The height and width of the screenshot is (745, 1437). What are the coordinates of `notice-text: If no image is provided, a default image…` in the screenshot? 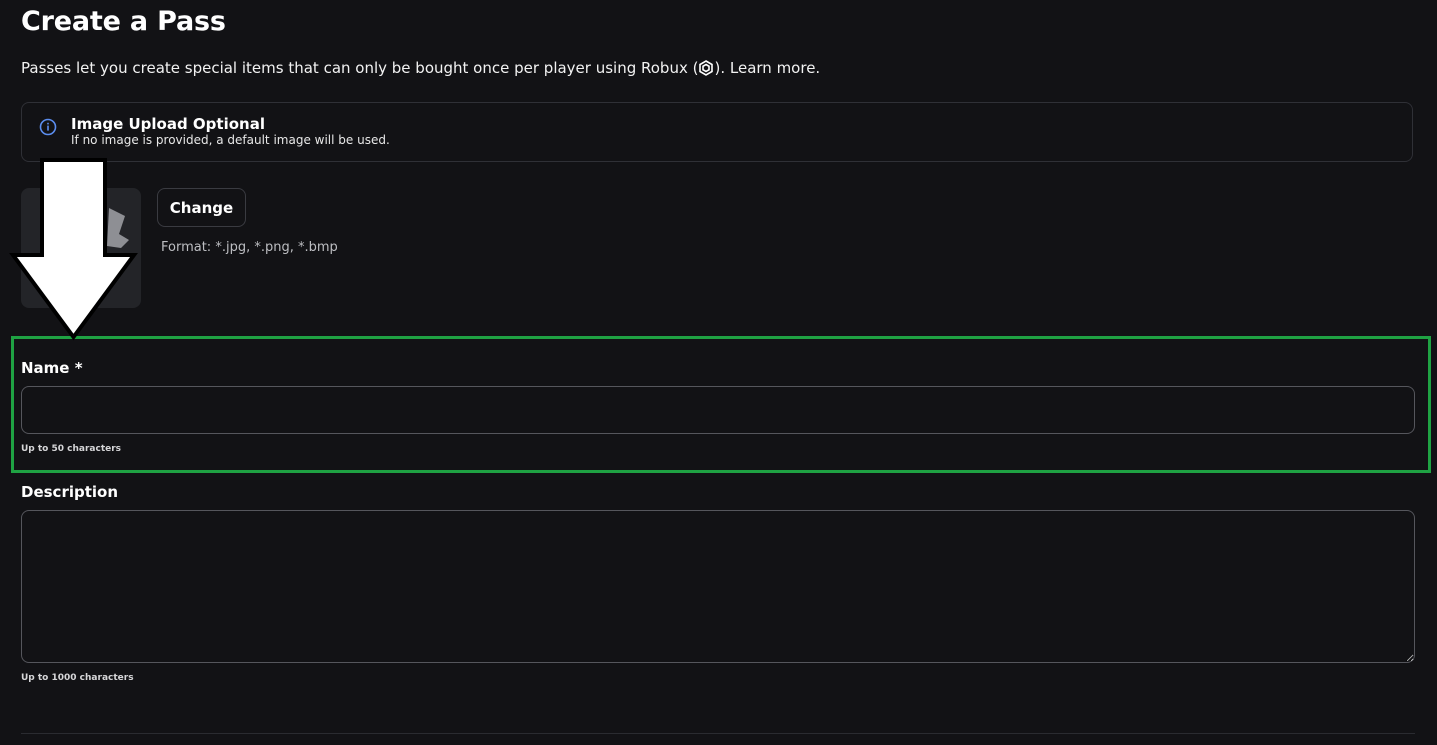 It's located at (230, 140).